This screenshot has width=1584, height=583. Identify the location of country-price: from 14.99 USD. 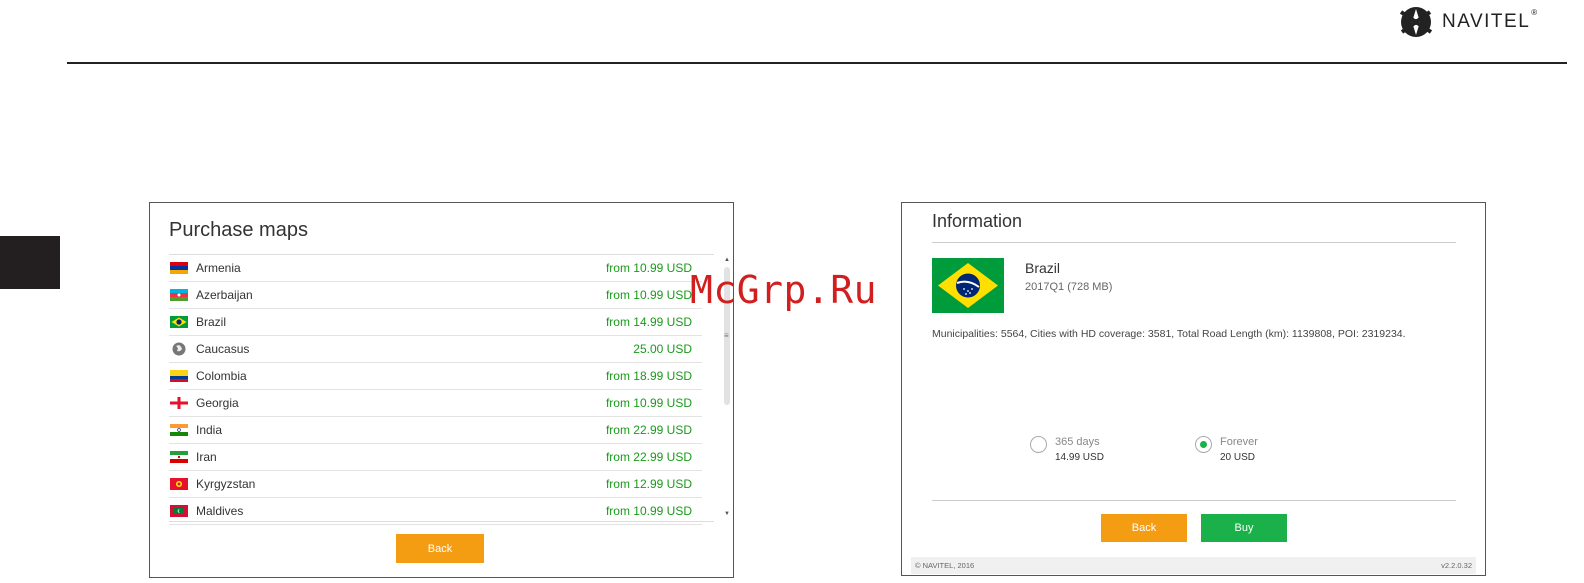
(648, 322).